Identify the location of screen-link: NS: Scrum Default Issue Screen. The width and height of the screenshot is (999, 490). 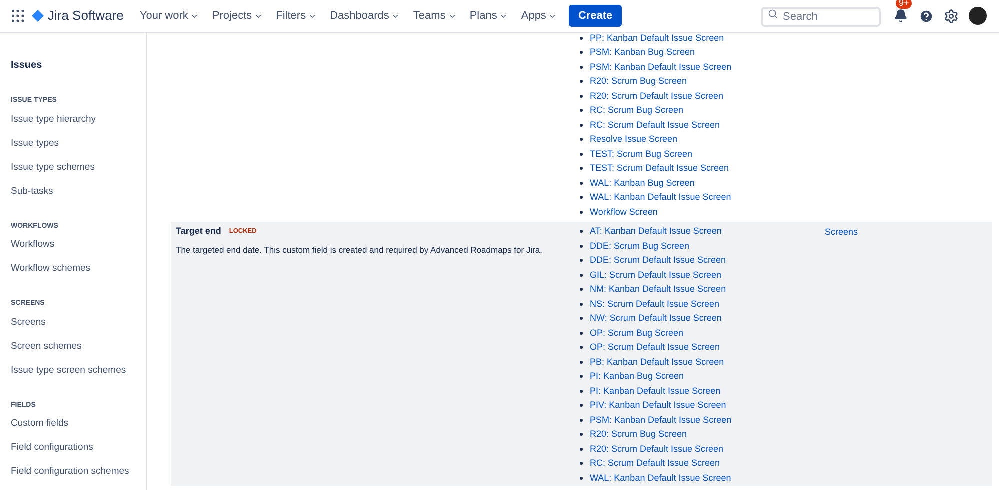
(655, 304).